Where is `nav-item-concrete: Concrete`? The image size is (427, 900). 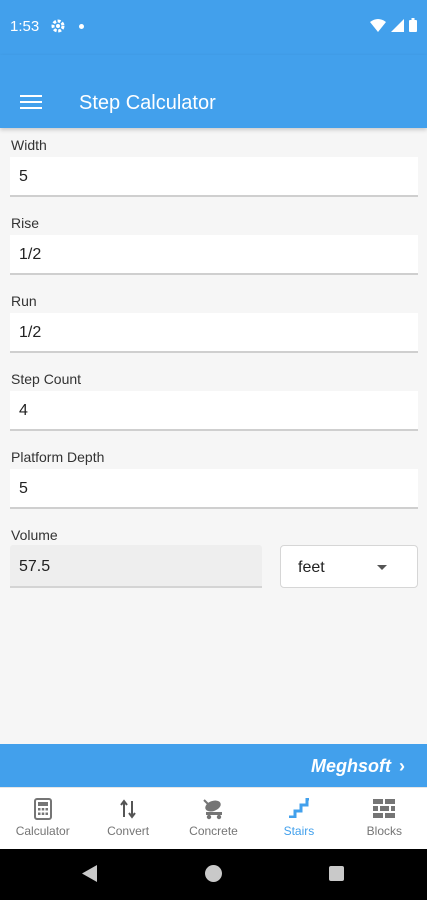
nav-item-concrete: Concrete is located at coordinates (213, 819).